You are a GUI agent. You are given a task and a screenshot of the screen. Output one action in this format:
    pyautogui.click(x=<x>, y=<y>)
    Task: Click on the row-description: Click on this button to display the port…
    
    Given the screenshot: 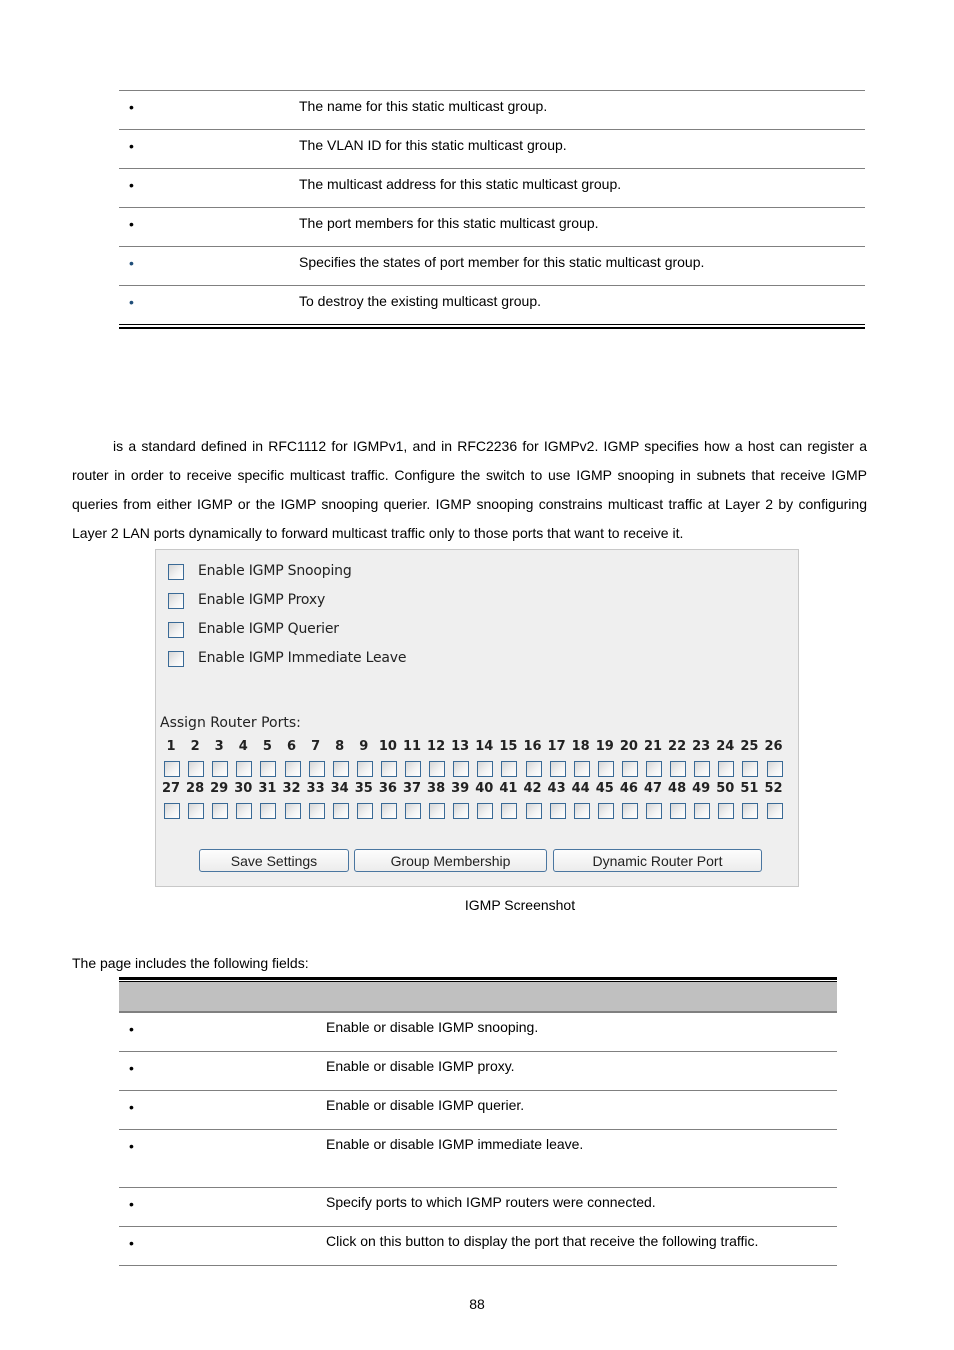 What is the action you would take?
    pyautogui.click(x=542, y=1241)
    